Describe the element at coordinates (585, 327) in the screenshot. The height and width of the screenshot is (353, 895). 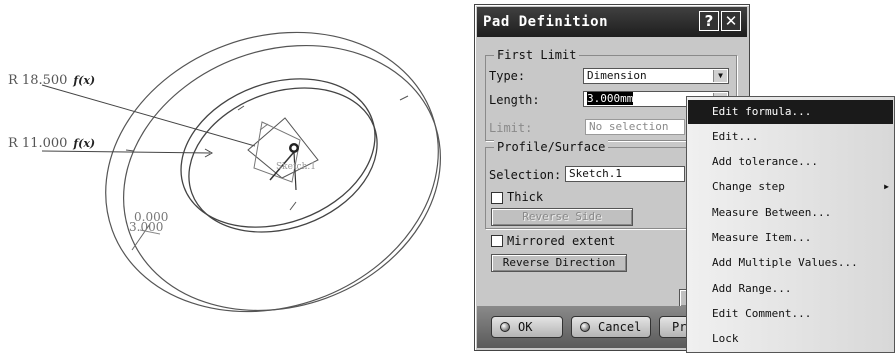
I see `cancel-bullet-icon` at that location.